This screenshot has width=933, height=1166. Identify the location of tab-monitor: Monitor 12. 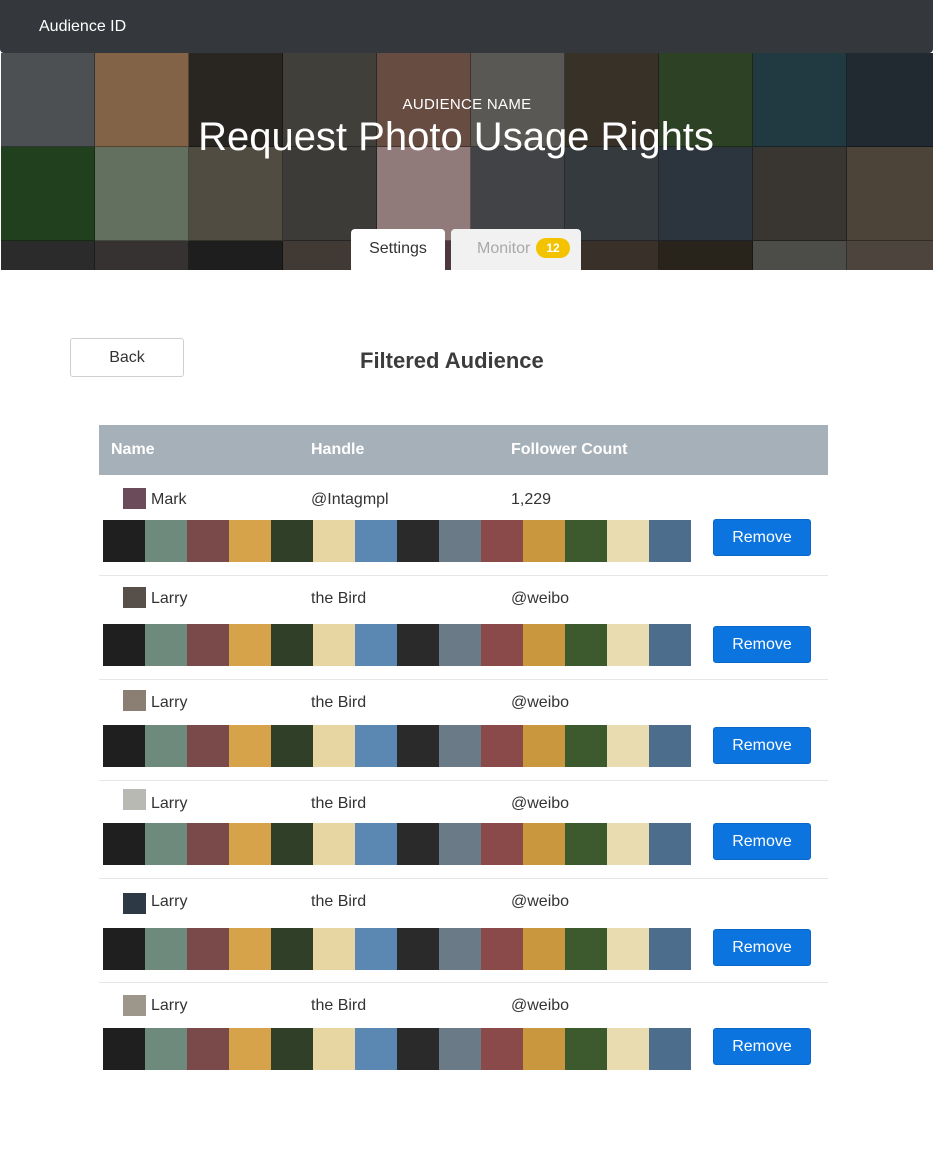
(516, 249).